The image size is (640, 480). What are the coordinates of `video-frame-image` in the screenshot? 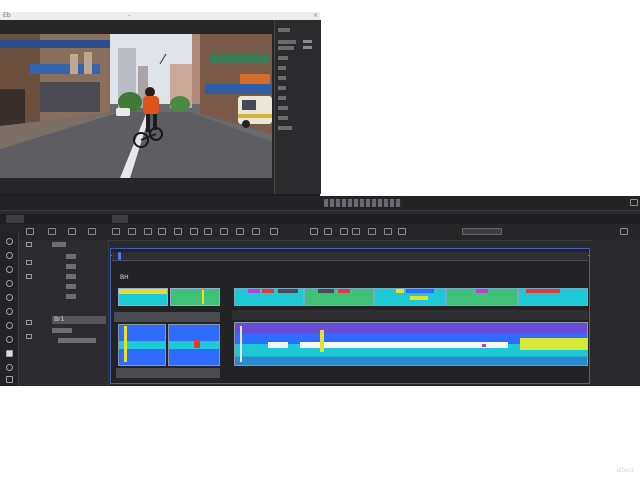 It's located at (136, 106).